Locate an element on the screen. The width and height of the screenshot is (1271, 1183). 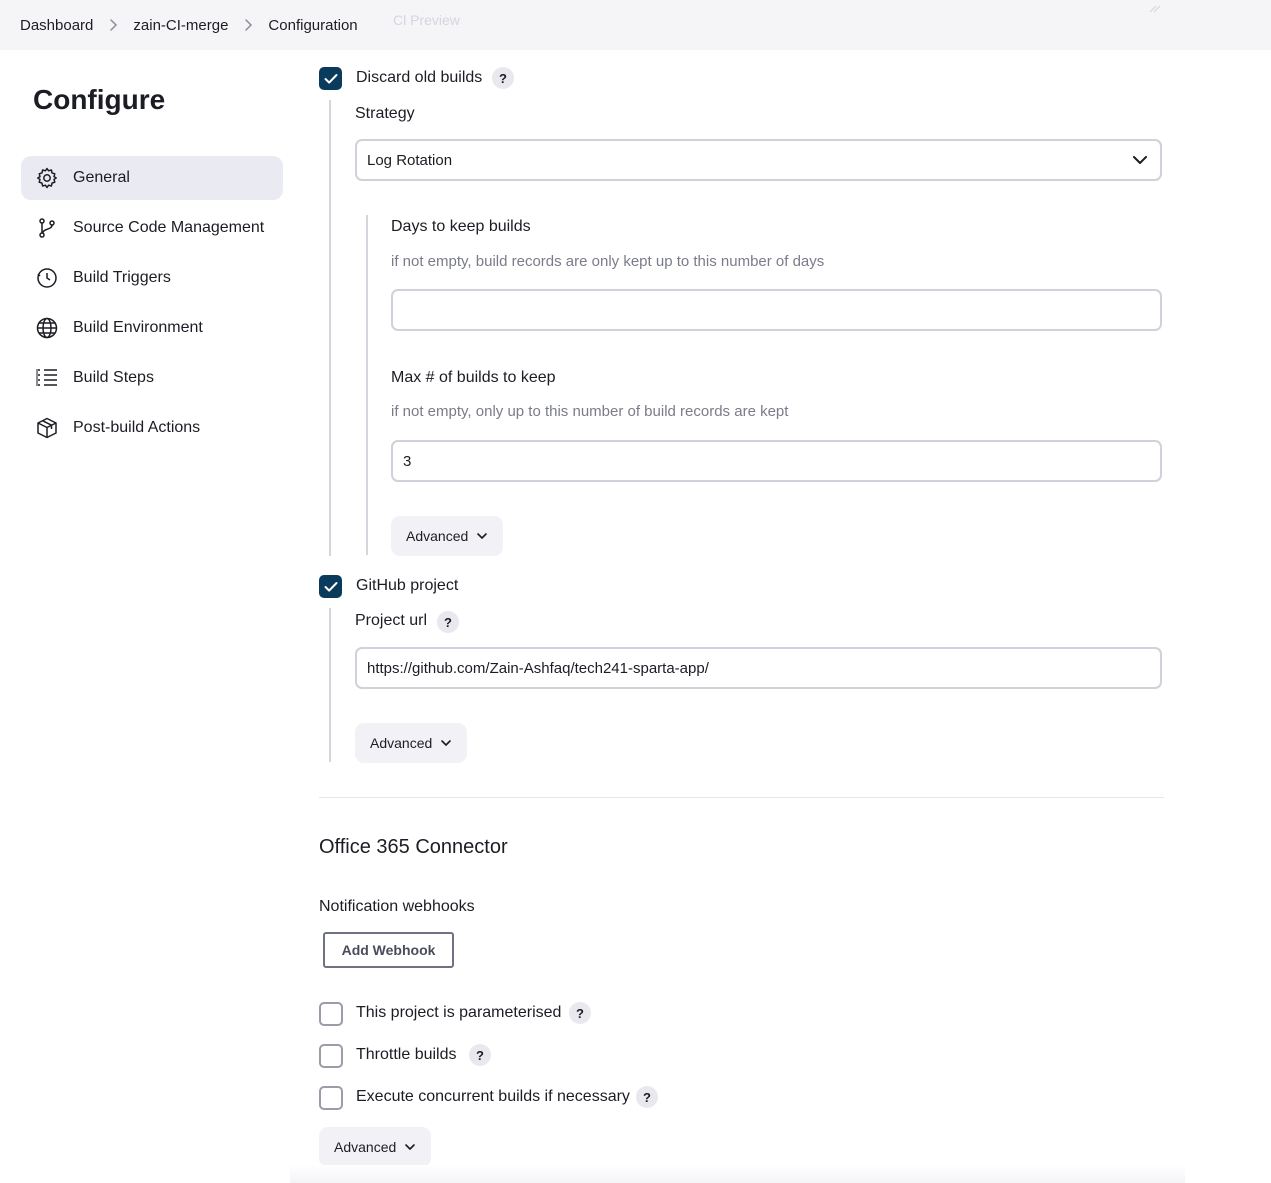
parameterised-checkbox is located at coordinates (331, 1014).